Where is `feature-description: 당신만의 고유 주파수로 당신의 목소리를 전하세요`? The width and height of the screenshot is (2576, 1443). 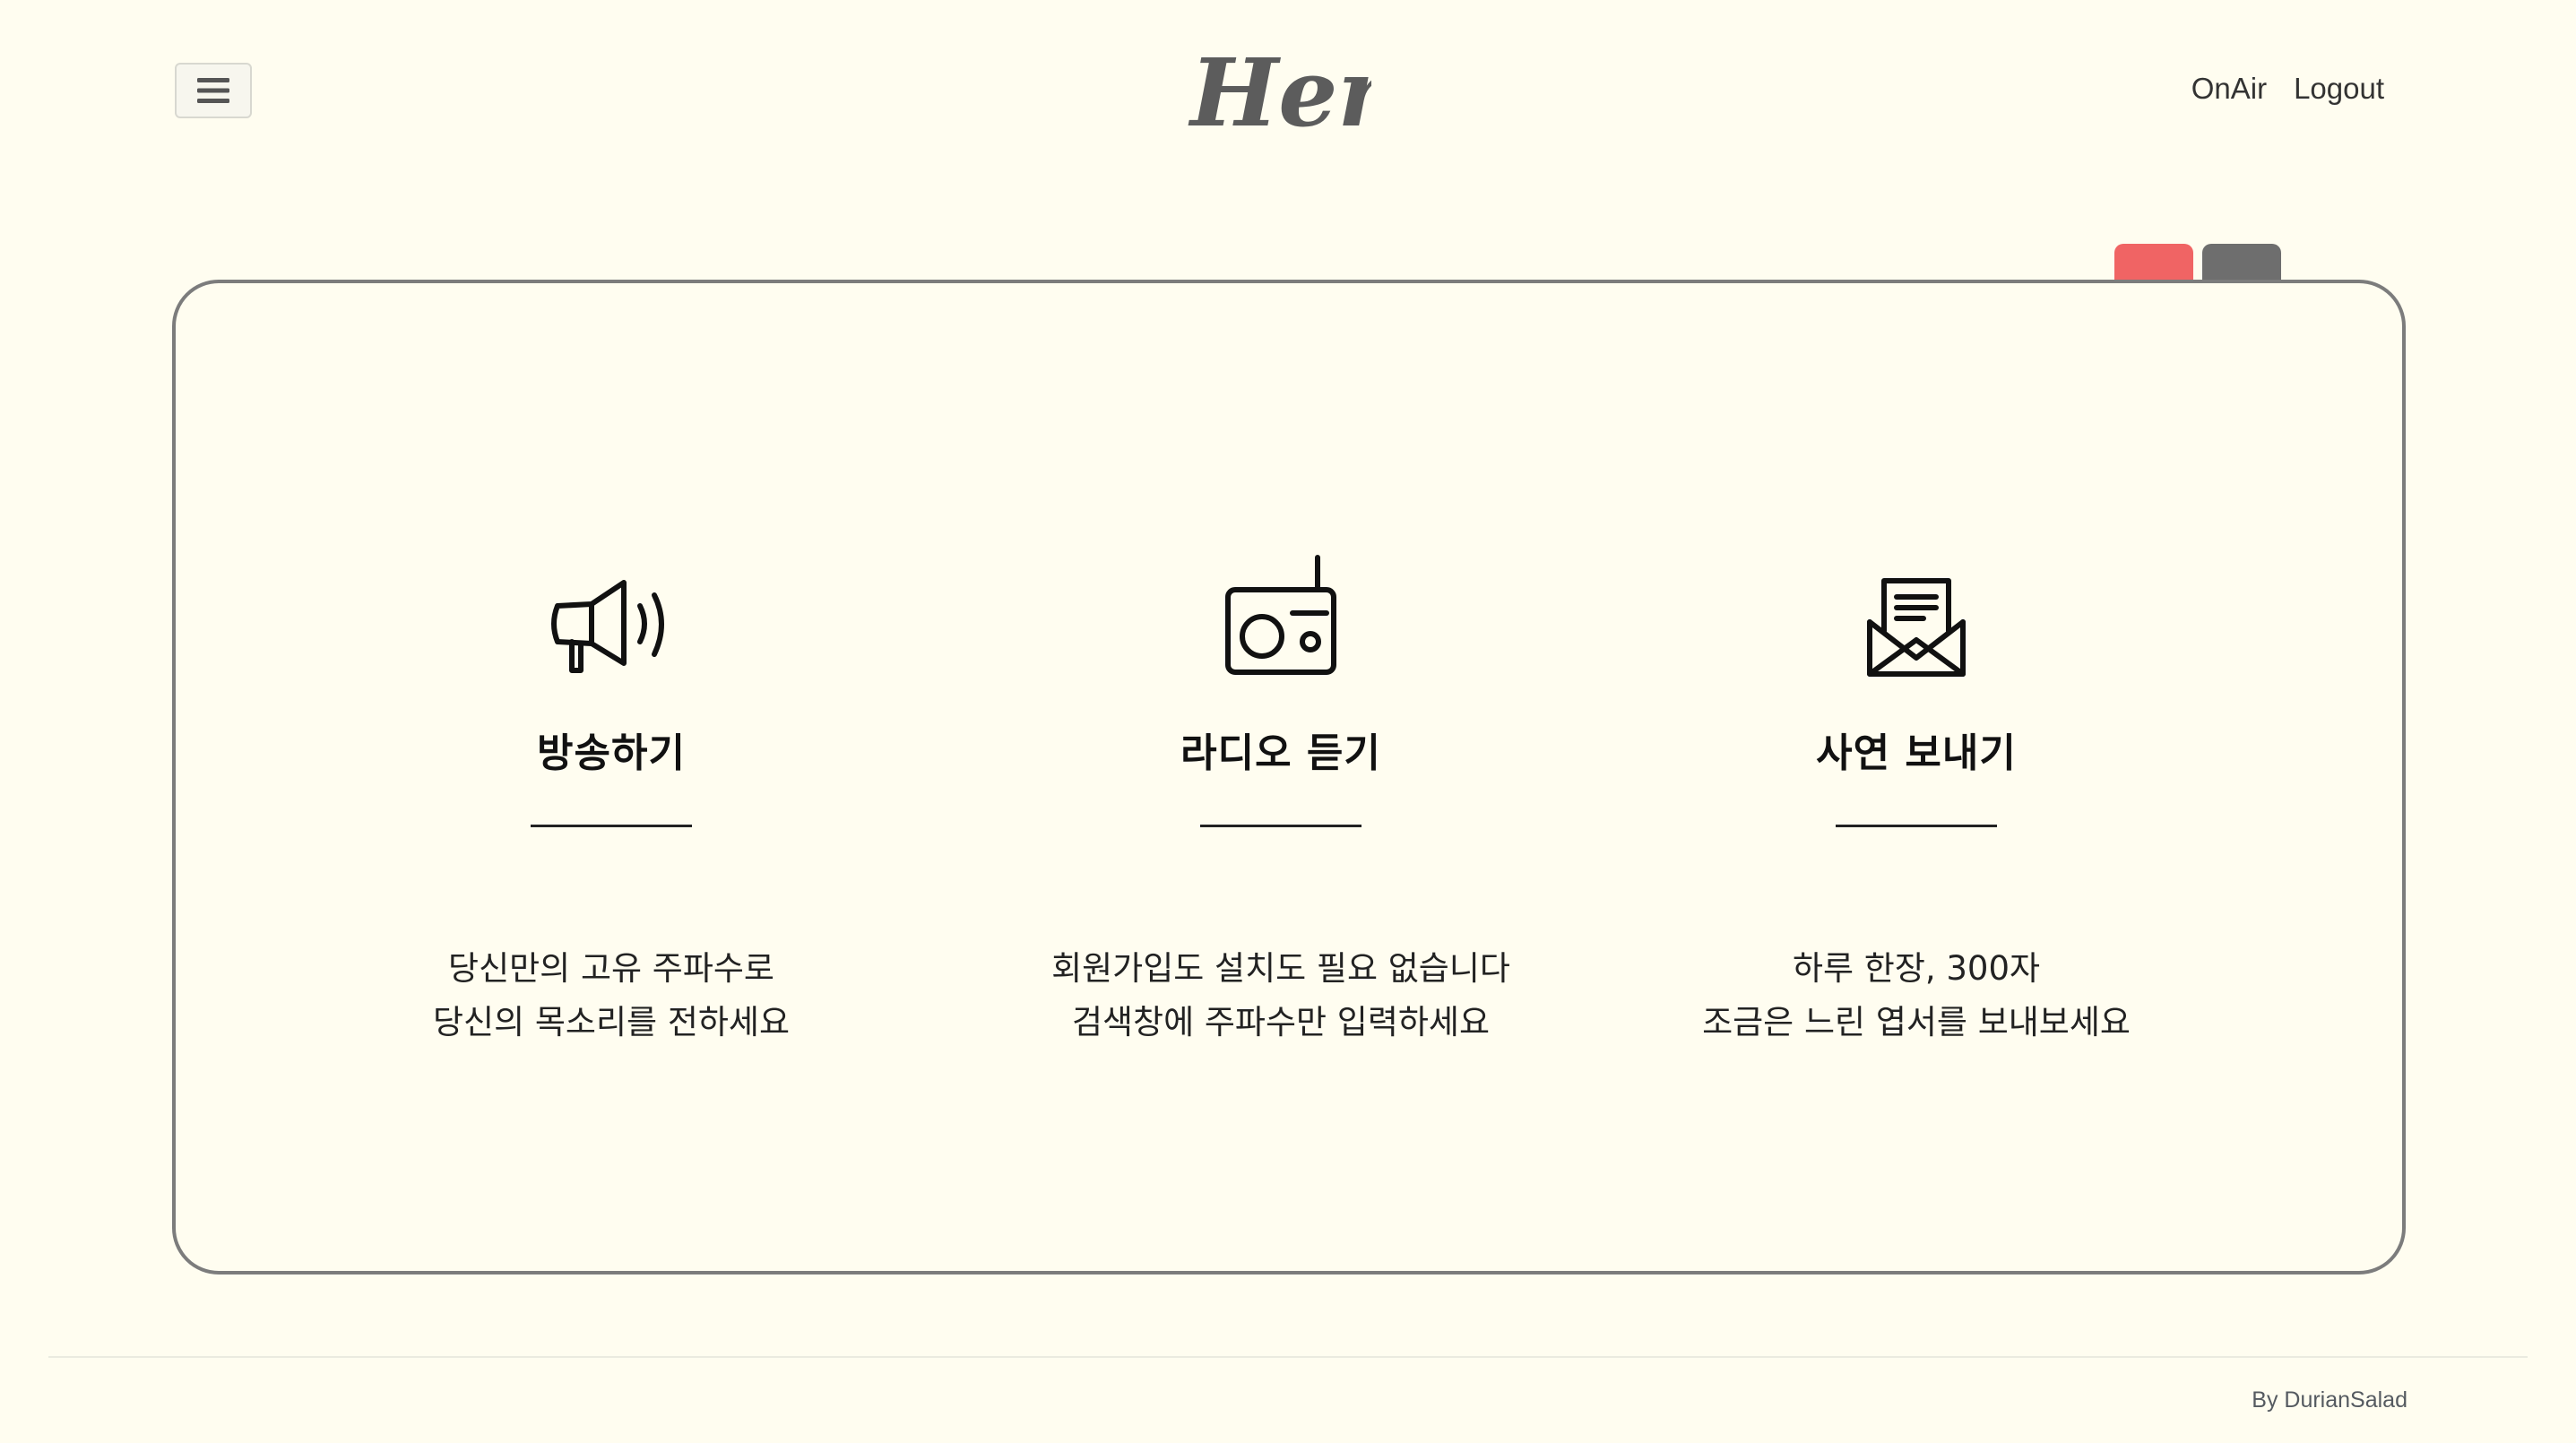
feature-description: 당신만의 고유 주파수로 당신의 목소리를 전하세요 is located at coordinates (611, 996).